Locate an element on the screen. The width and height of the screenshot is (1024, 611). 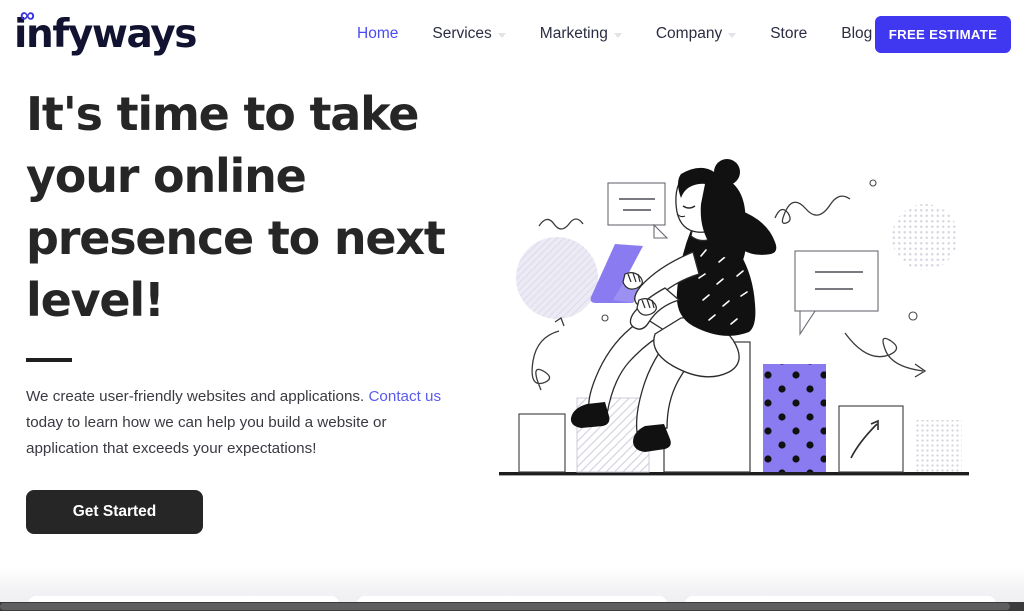
hero-divider is located at coordinates (49, 360).